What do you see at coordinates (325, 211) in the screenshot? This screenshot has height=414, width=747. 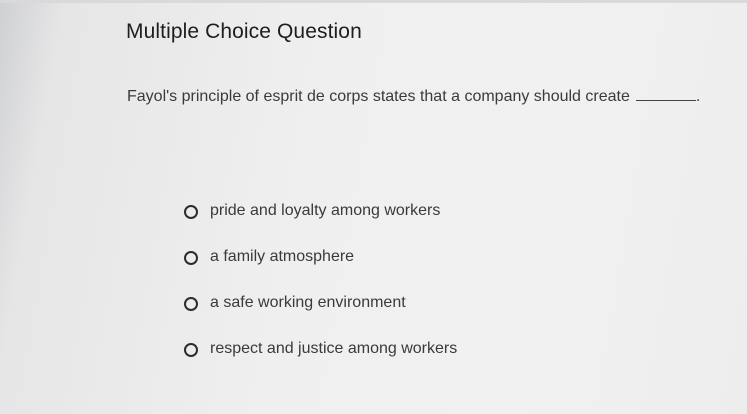 I see `answer-option-label: pride and loyalty among workers` at bounding box center [325, 211].